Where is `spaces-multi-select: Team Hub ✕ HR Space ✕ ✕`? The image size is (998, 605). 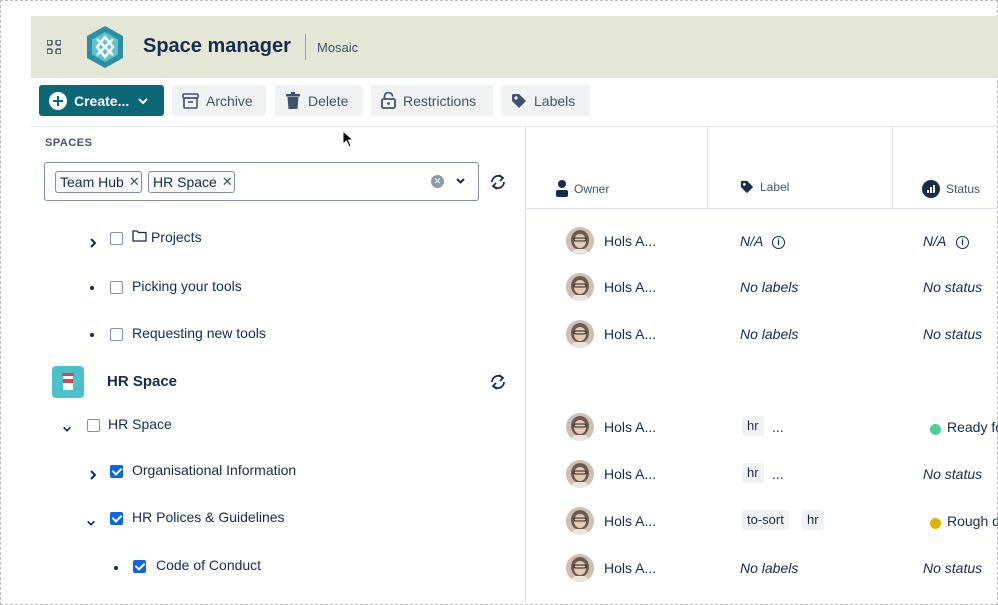
spaces-multi-select: Team Hub ✕ HR Space ✕ ✕ is located at coordinates (261, 181).